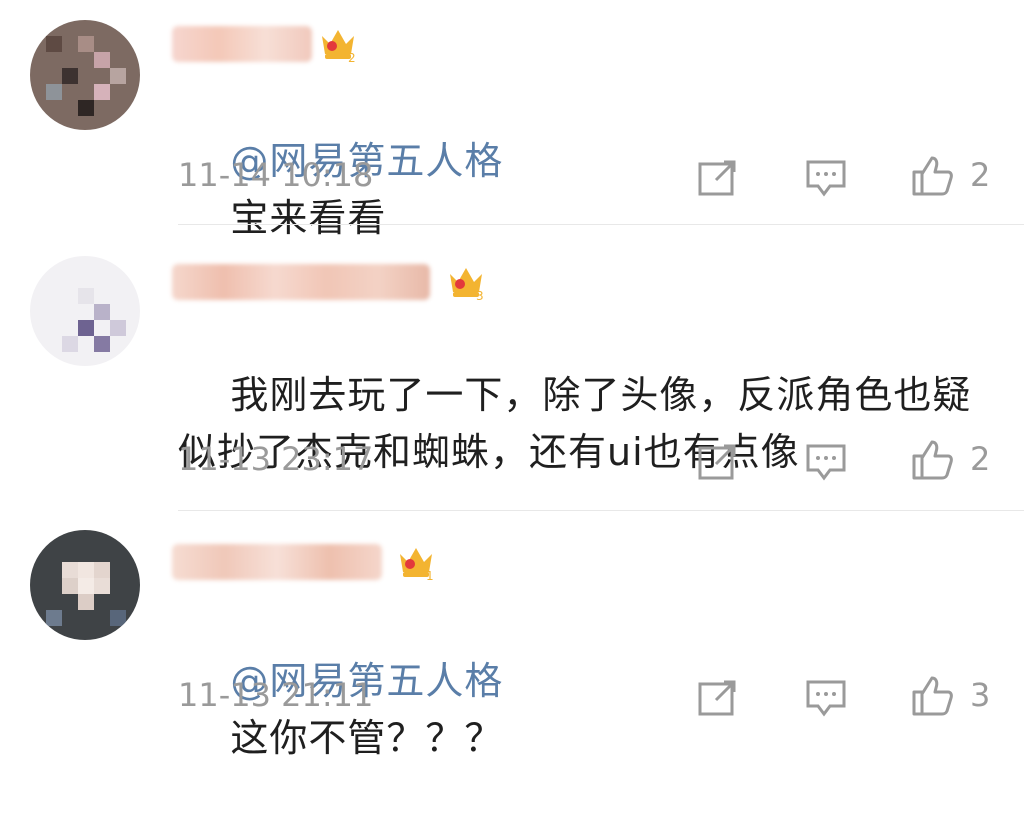  Describe the element at coordinates (352, 57) in the screenshot. I see `svg-text: 2` at that location.